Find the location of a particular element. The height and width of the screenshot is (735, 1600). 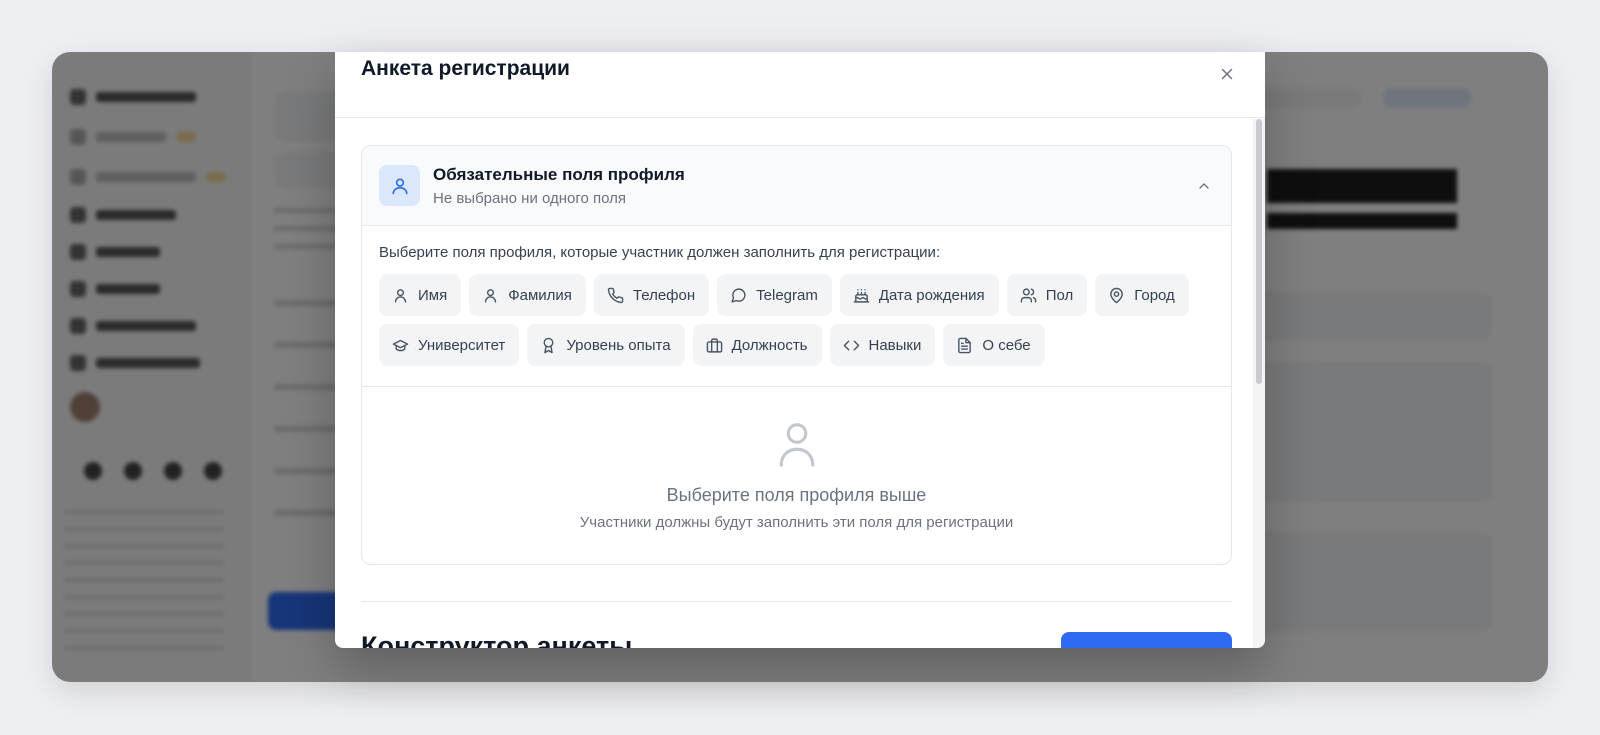

form-builder-title: Конструктор анкеты is located at coordinates (497, 639).